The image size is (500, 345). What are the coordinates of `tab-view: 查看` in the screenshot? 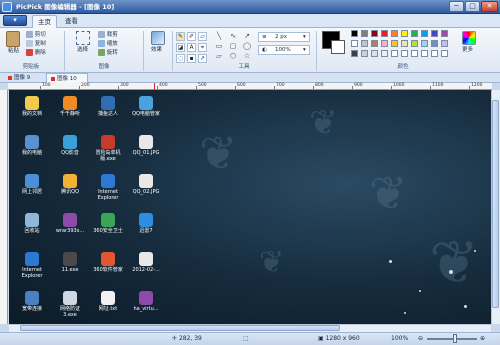 It's located at (71, 21).